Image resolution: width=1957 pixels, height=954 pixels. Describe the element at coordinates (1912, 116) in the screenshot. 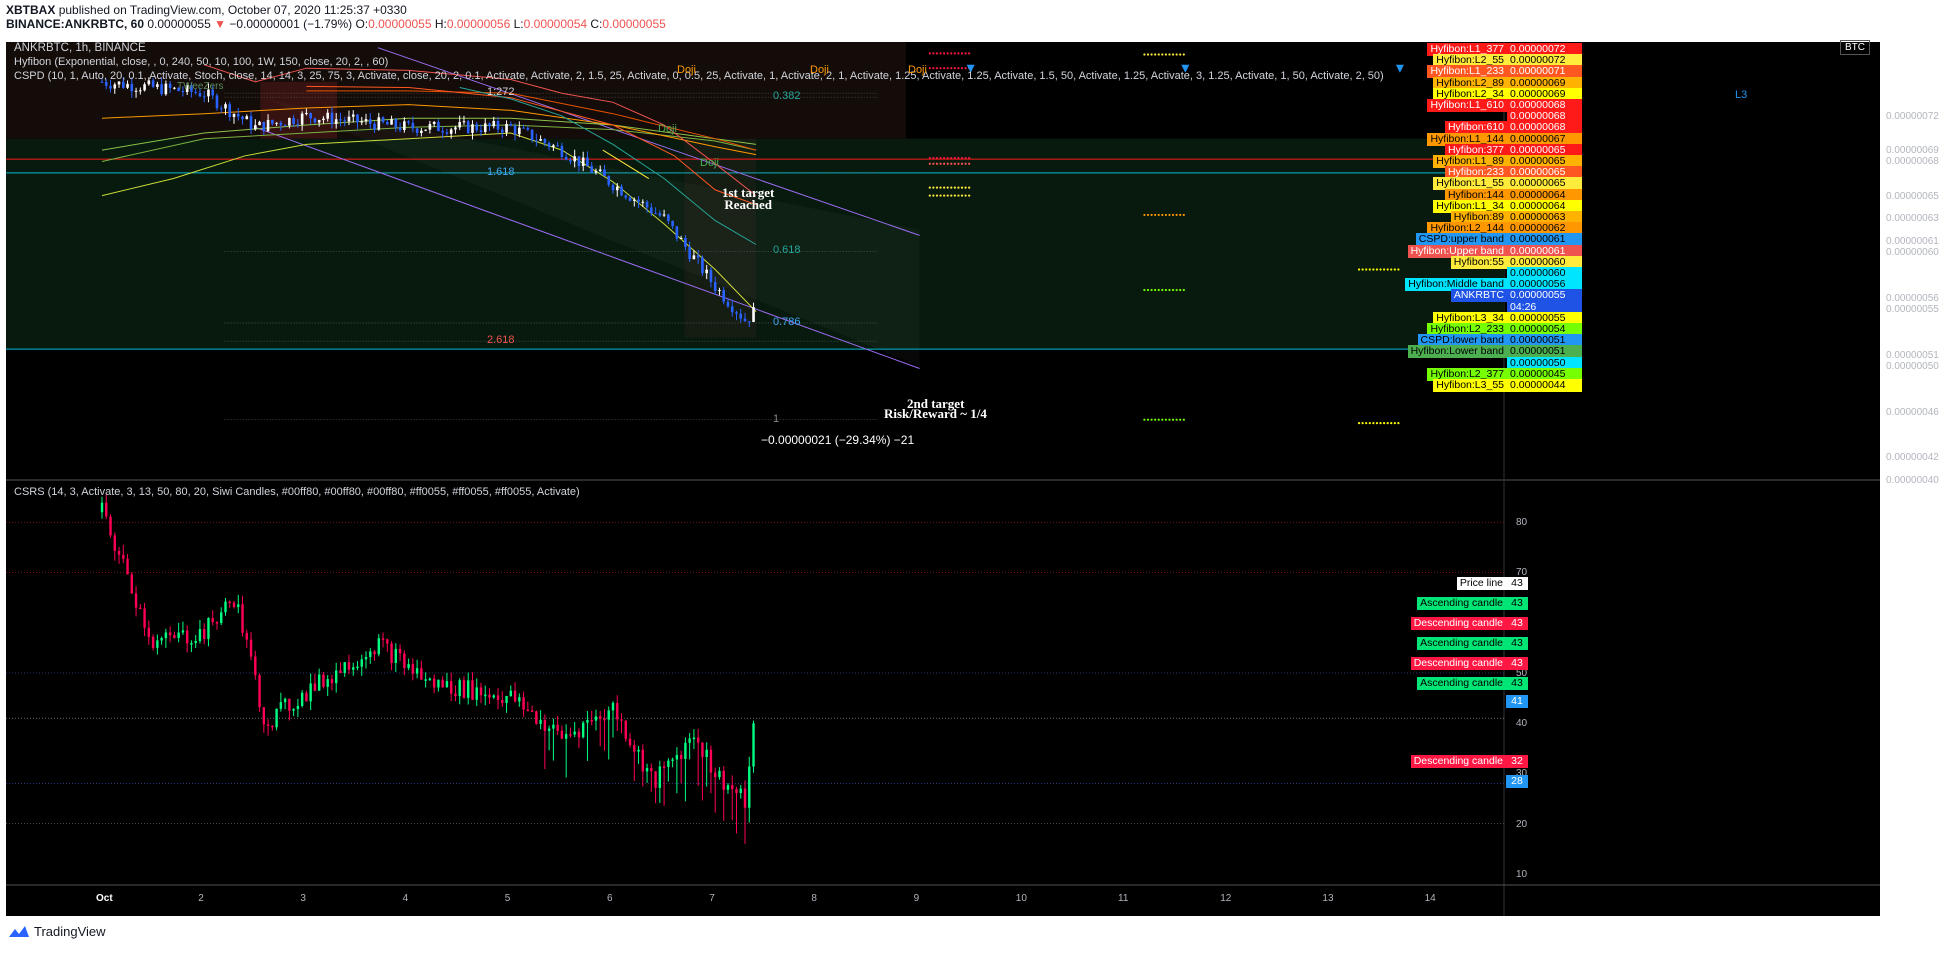

I see `price-tick: 0.00000072` at that location.